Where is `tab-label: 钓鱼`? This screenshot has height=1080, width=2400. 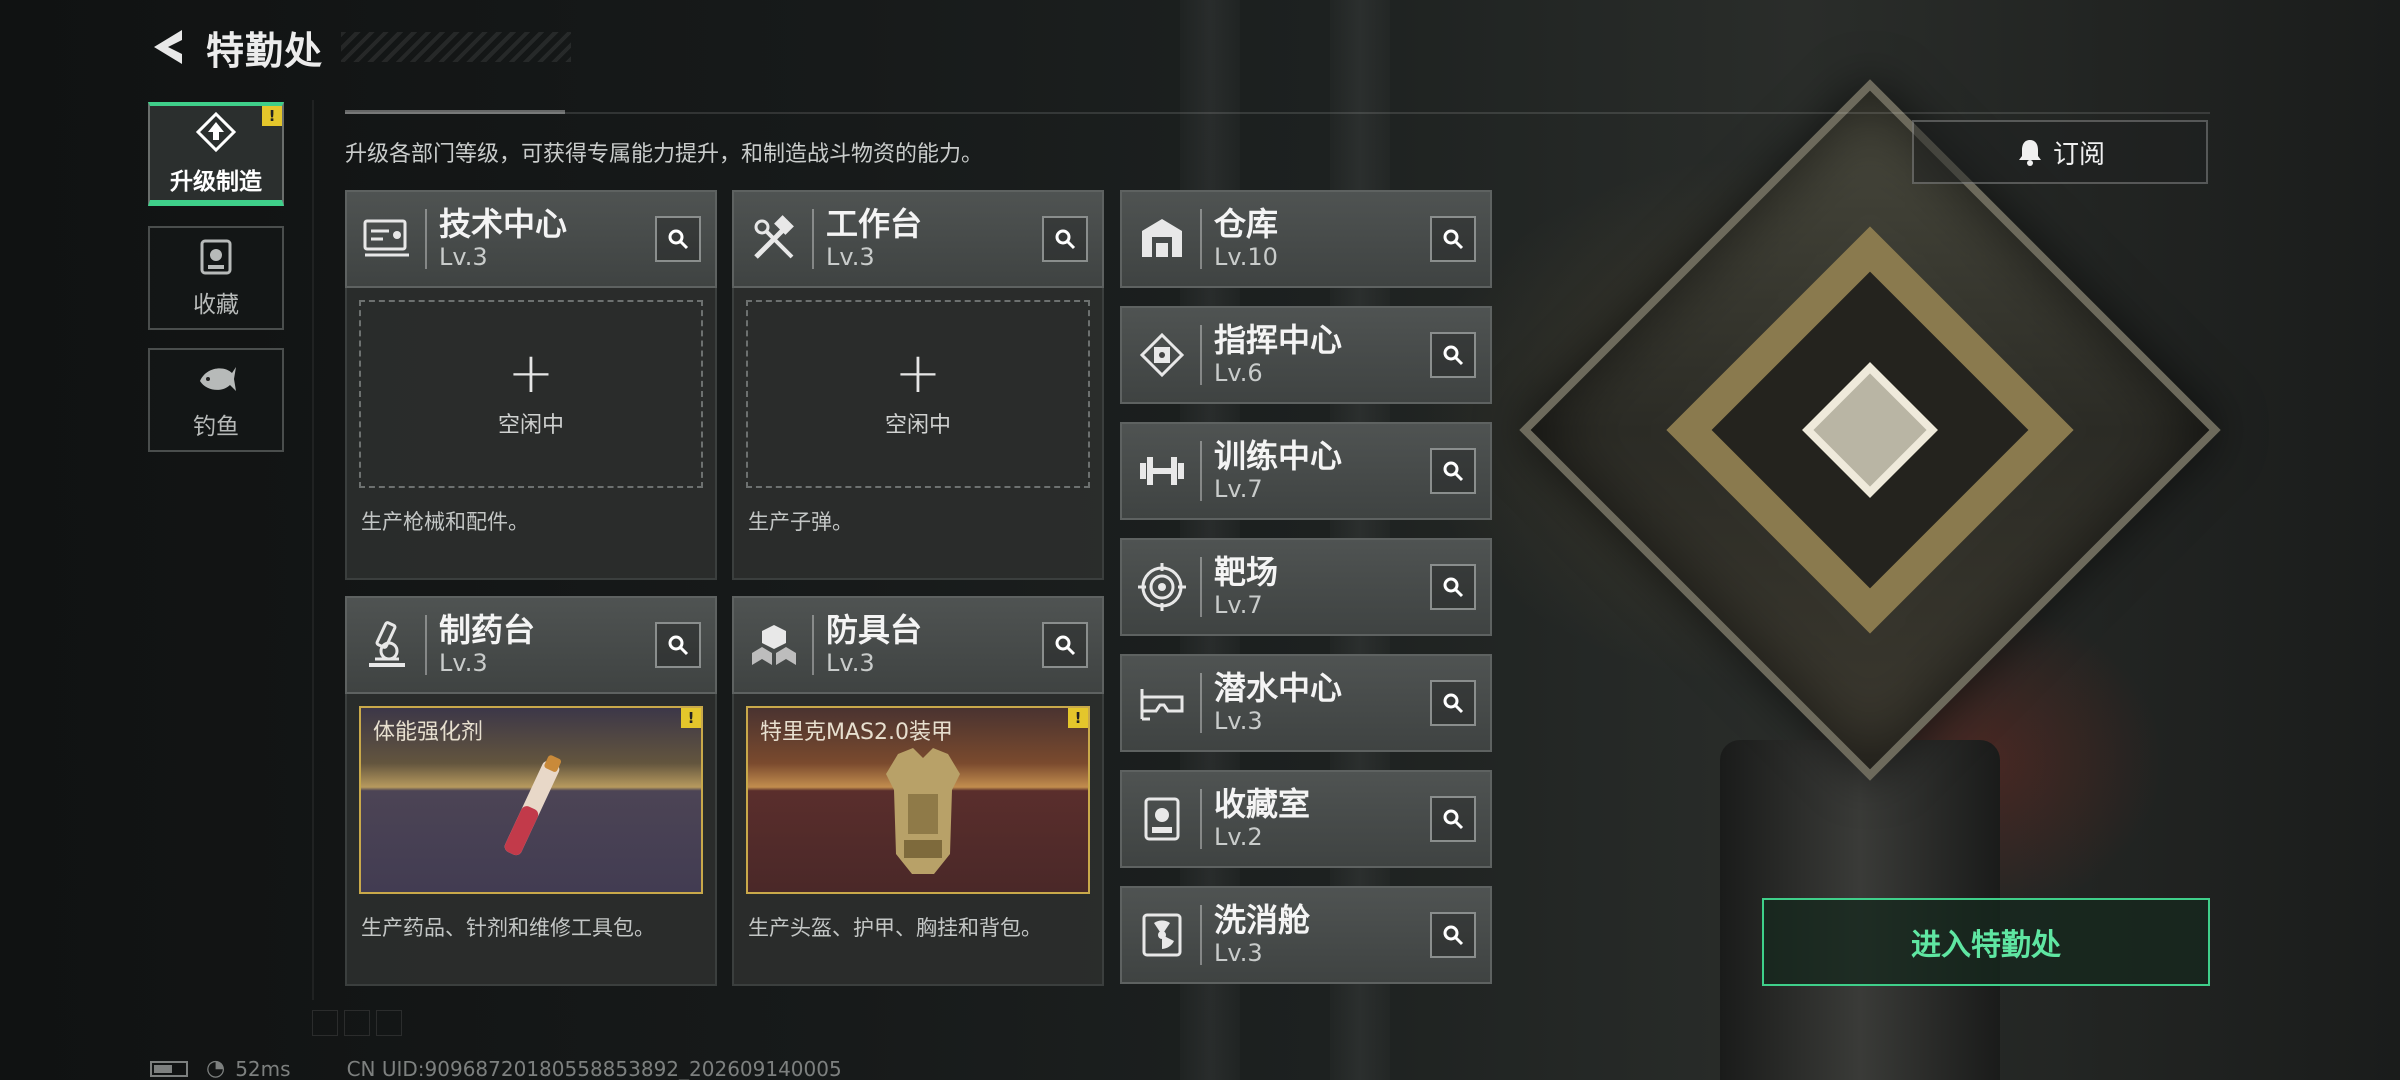
tab-label: 钓鱼 is located at coordinates (216, 427).